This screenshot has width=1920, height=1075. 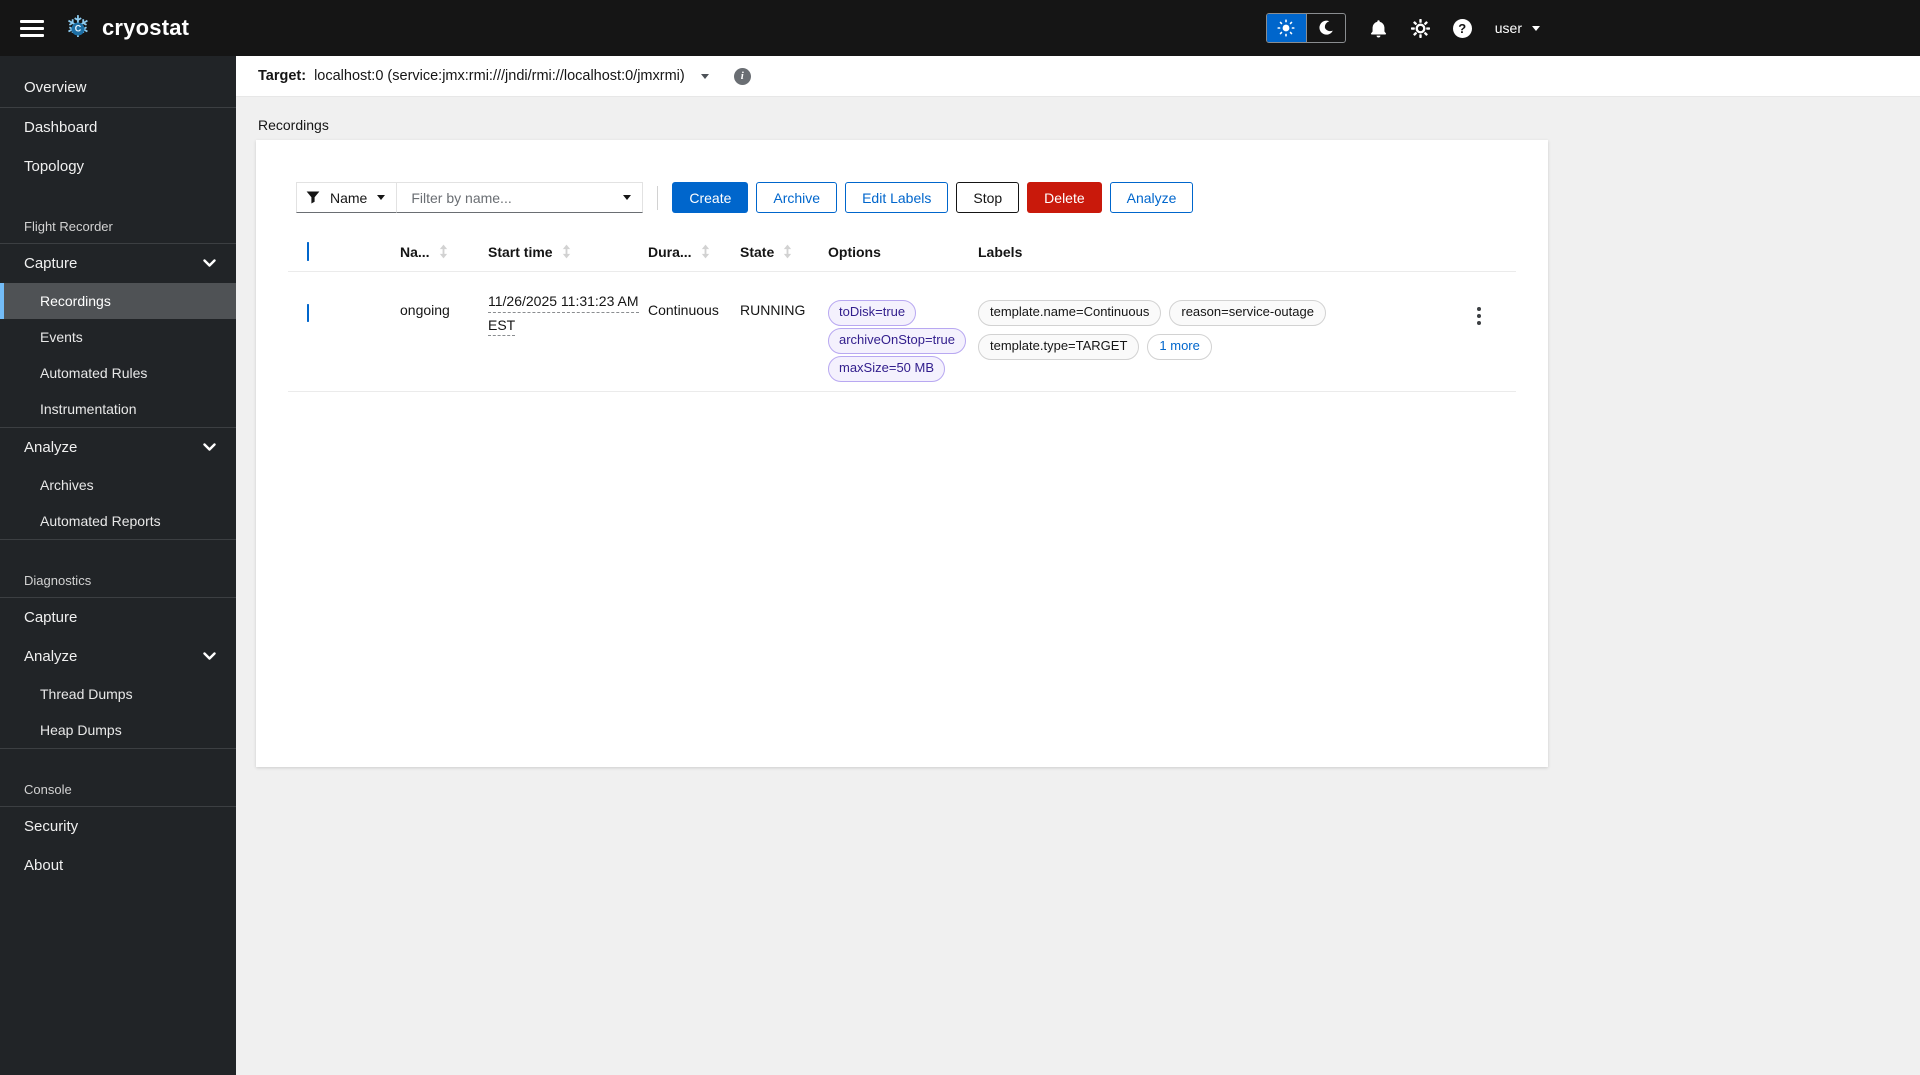 What do you see at coordinates (118, 263) in the screenshot?
I see `sidebar-item-capture: Capture` at bounding box center [118, 263].